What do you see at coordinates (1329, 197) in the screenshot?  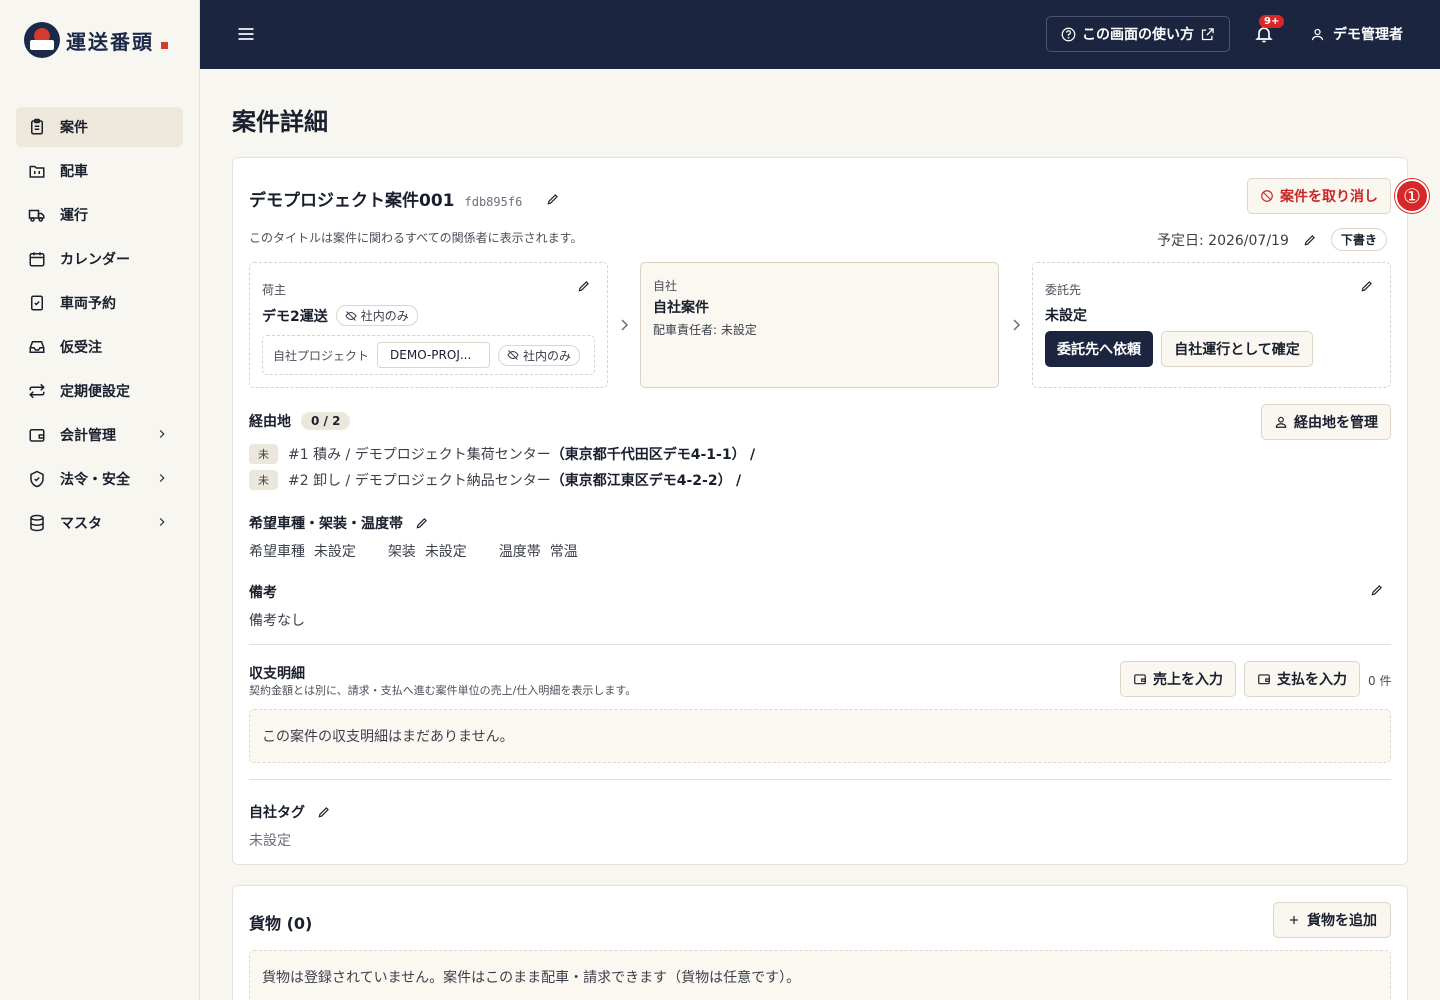 I see `cancel-project-label: 案件を取り消し` at bounding box center [1329, 197].